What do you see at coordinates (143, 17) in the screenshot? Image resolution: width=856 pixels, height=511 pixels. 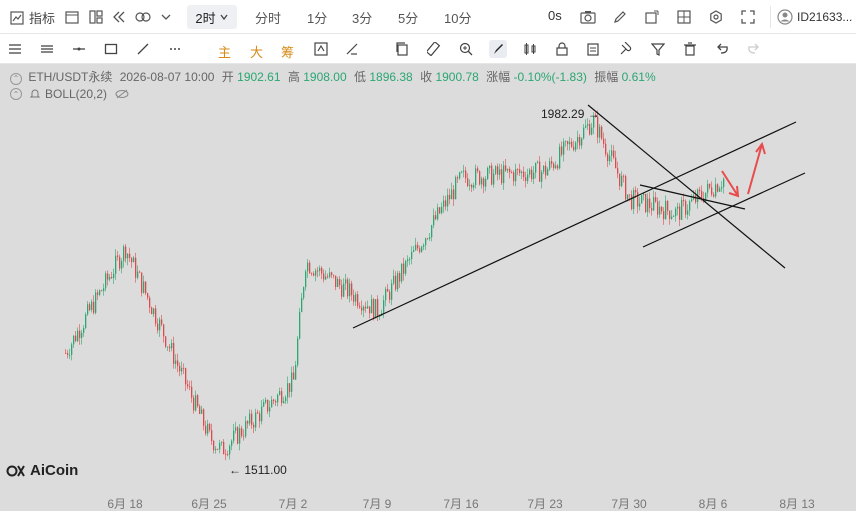 I see `compare-icon` at bounding box center [143, 17].